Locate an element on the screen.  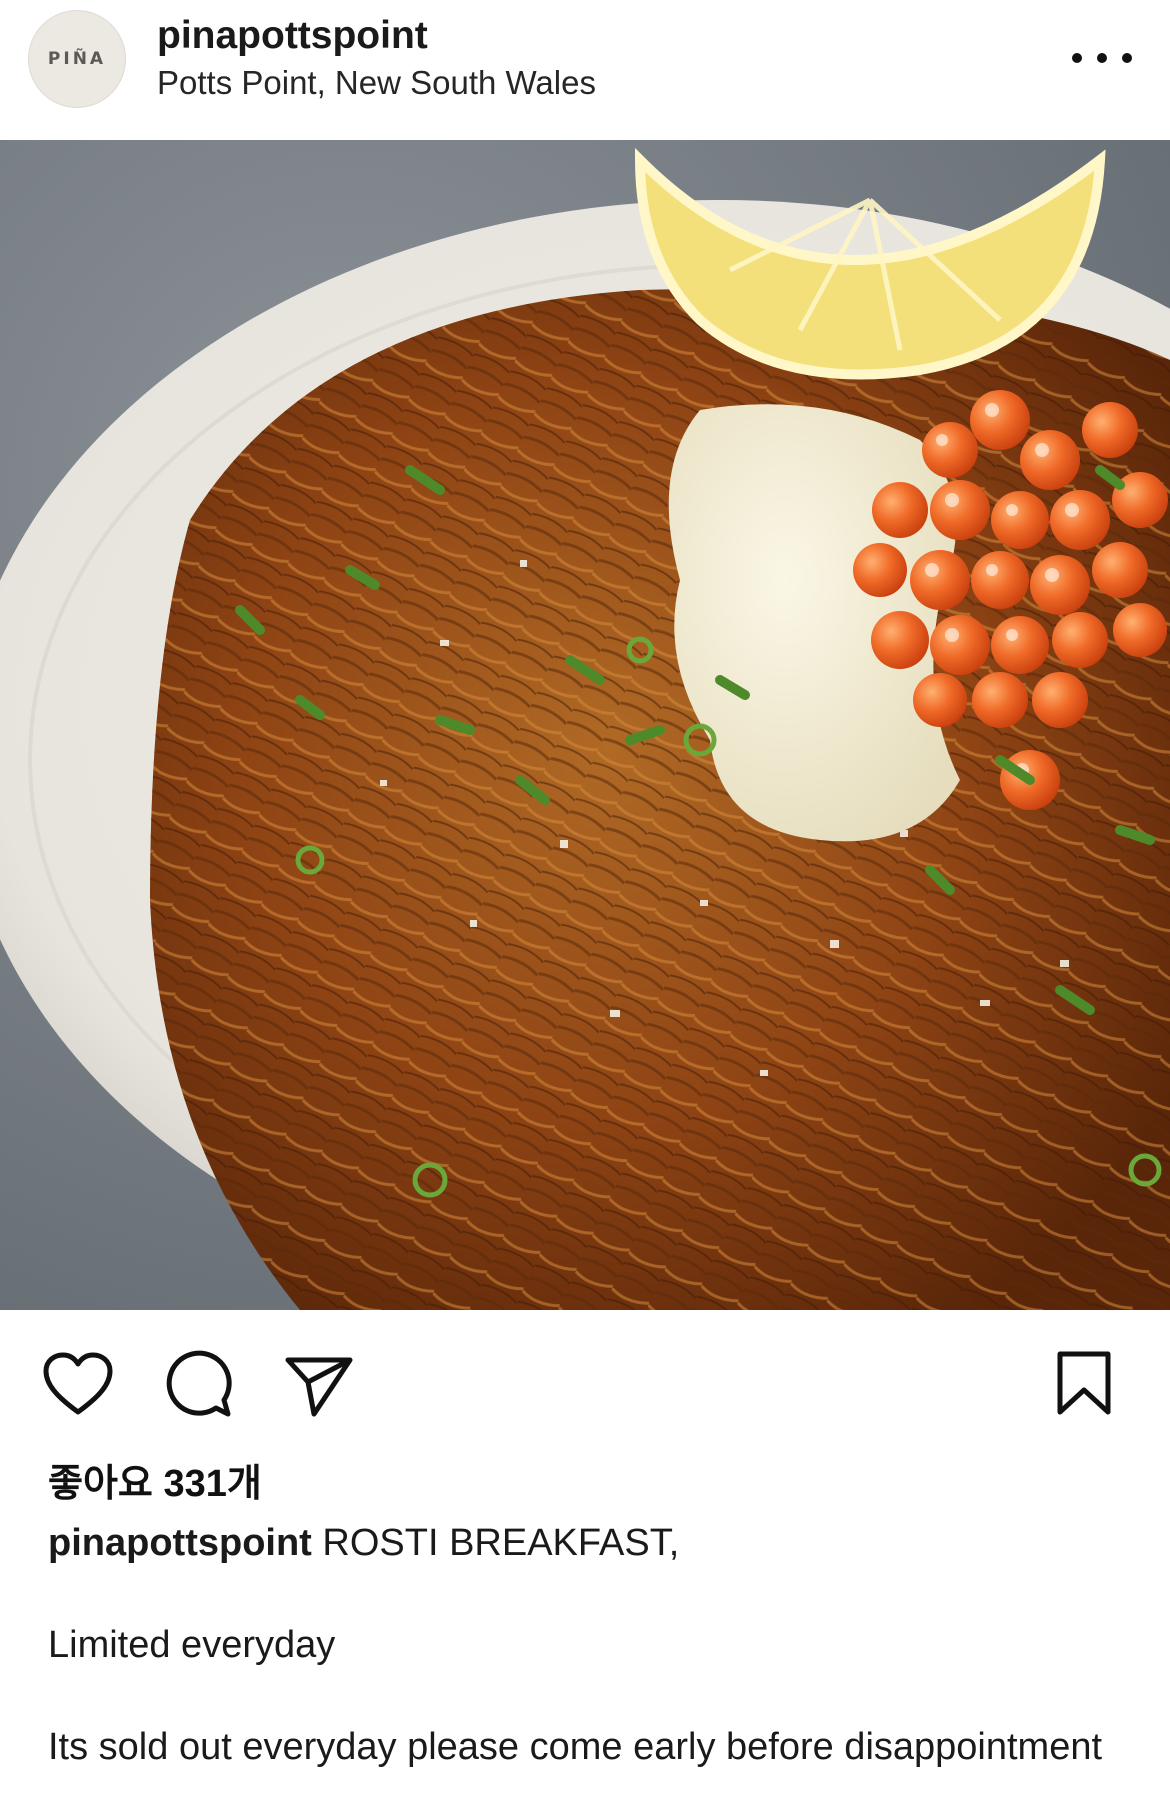
post-actions-bar is located at coordinates (585, 1380).